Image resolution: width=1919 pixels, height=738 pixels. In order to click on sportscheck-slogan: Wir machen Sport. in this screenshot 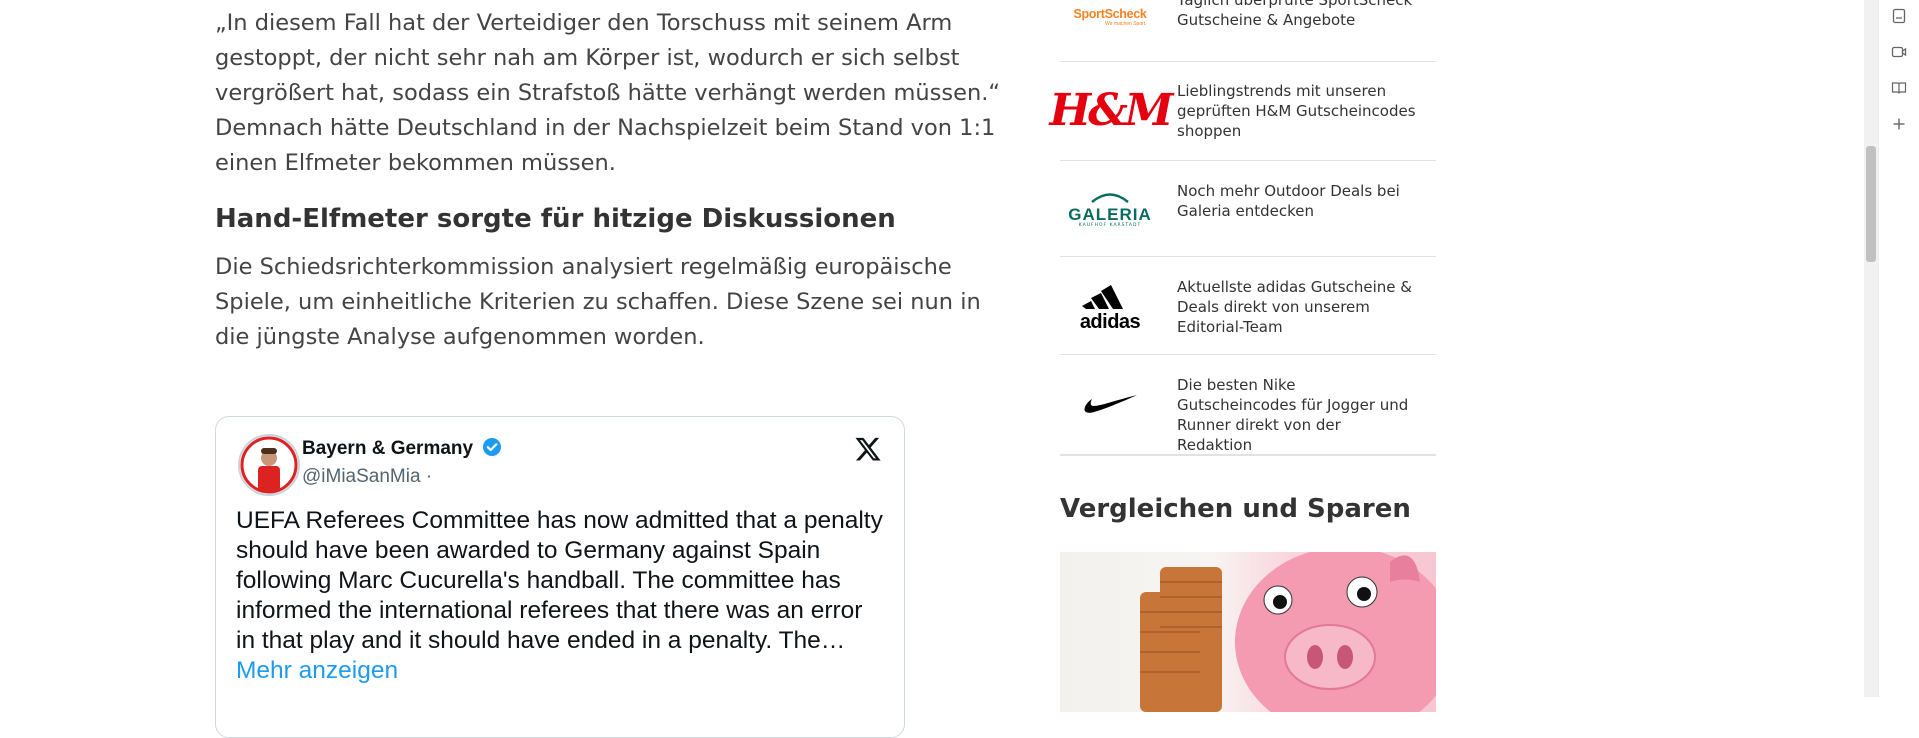, I will do `click(1126, 24)`.